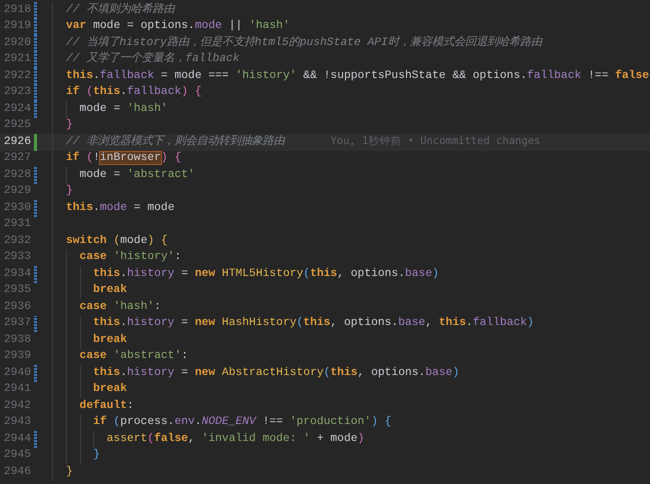 This screenshot has width=650, height=484. Describe the element at coordinates (16, 175) in the screenshot. I see `line-number: 2928` at that location.